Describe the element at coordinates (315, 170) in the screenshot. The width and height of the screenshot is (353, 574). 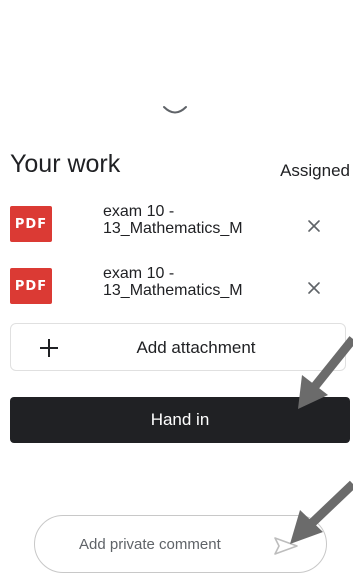
I see `assignment-status: Assigned` at that location.